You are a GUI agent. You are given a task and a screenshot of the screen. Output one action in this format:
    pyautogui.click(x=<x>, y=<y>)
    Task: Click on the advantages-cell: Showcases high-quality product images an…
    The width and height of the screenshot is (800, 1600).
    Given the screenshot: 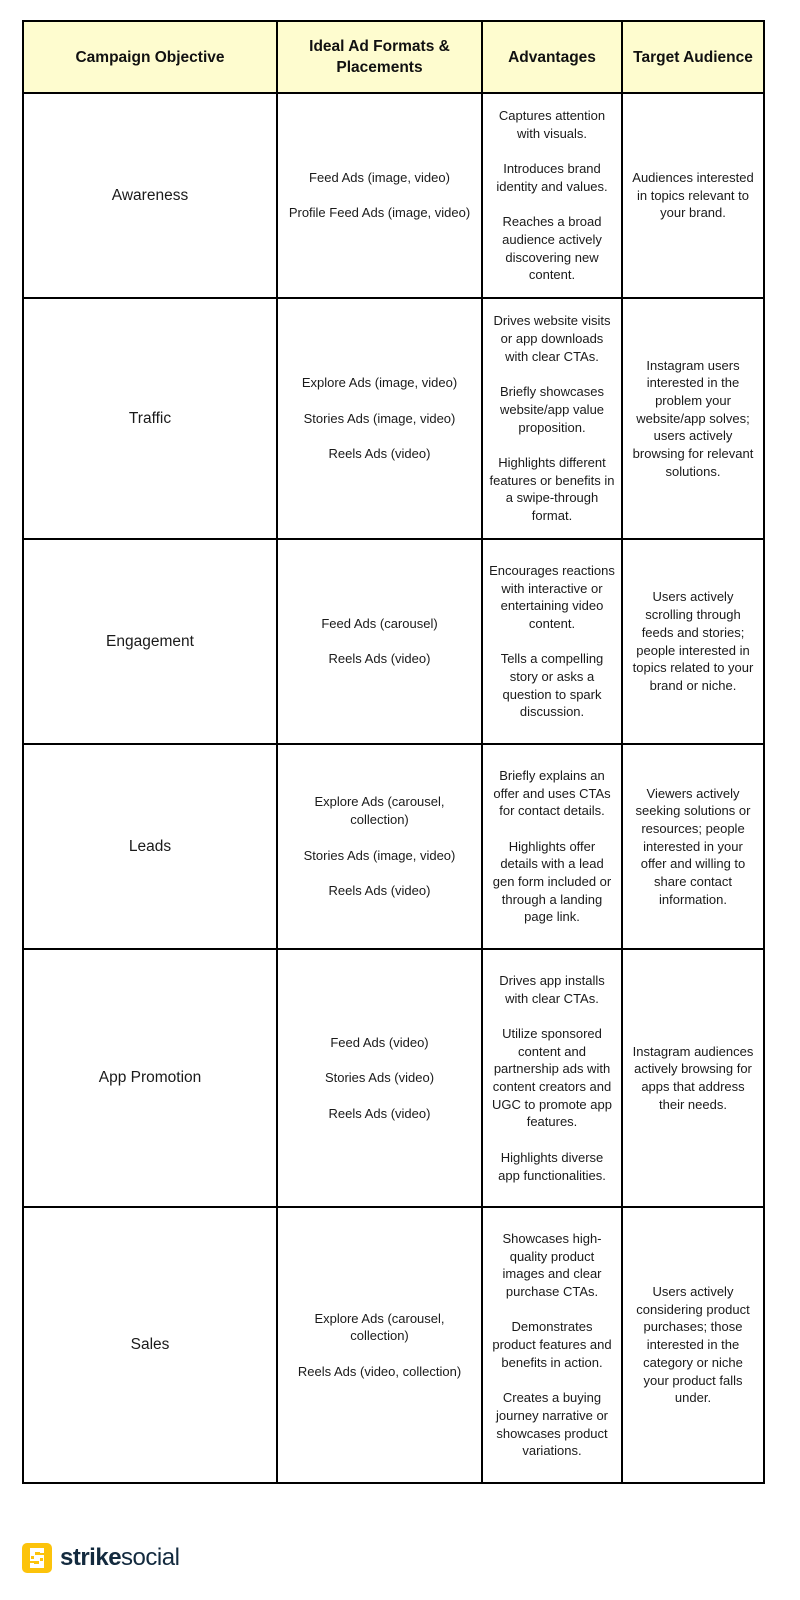 What is the action you would take?
    pyautogui.click(x=552, y=1345)
    